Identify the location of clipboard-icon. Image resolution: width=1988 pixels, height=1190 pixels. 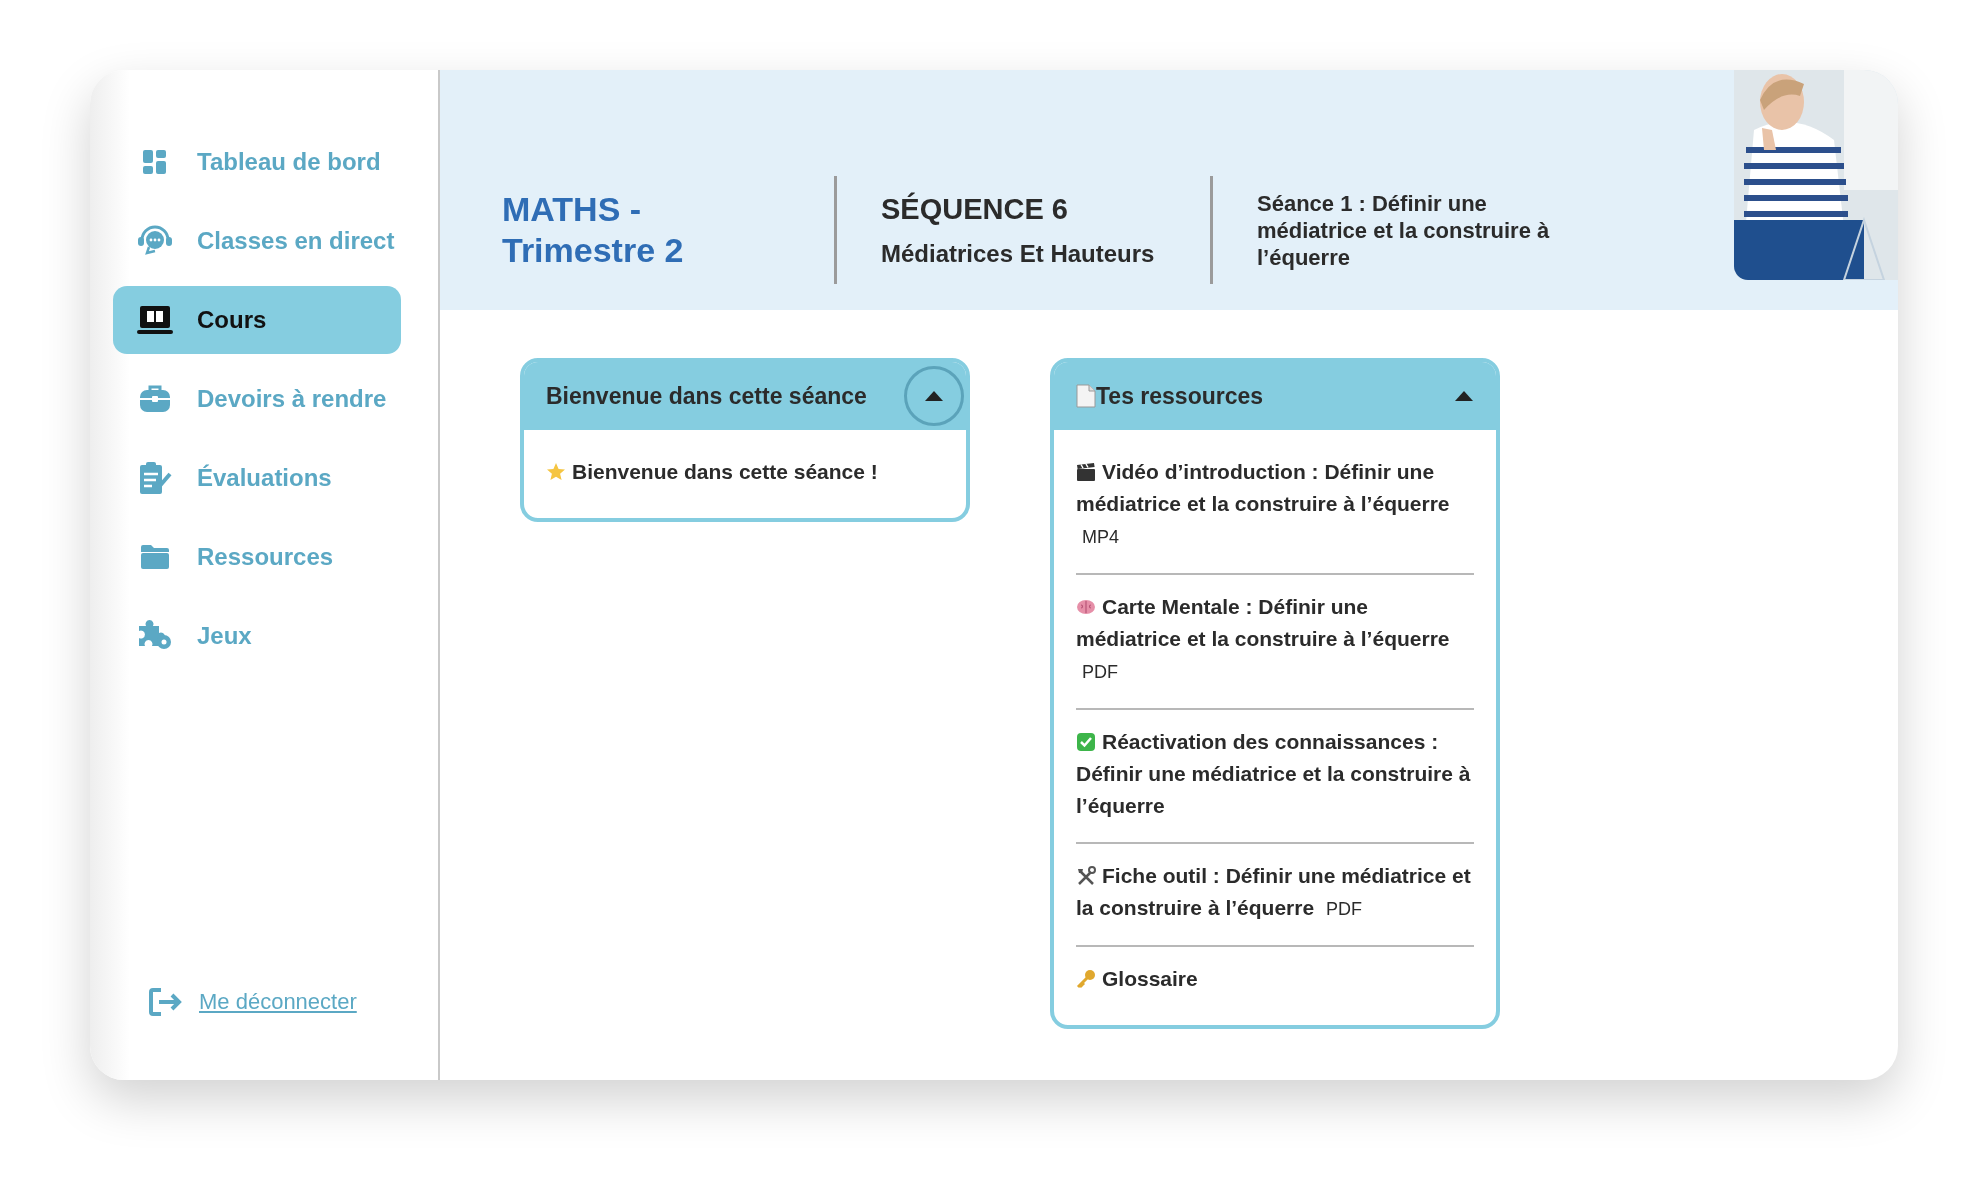
(155, 478).